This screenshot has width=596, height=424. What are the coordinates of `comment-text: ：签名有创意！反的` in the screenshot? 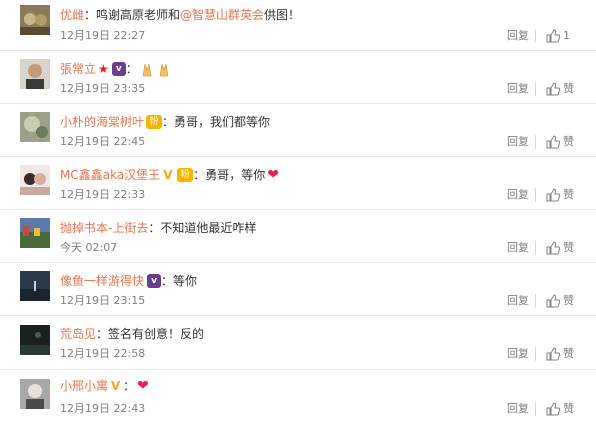 It's located at (150, 334).